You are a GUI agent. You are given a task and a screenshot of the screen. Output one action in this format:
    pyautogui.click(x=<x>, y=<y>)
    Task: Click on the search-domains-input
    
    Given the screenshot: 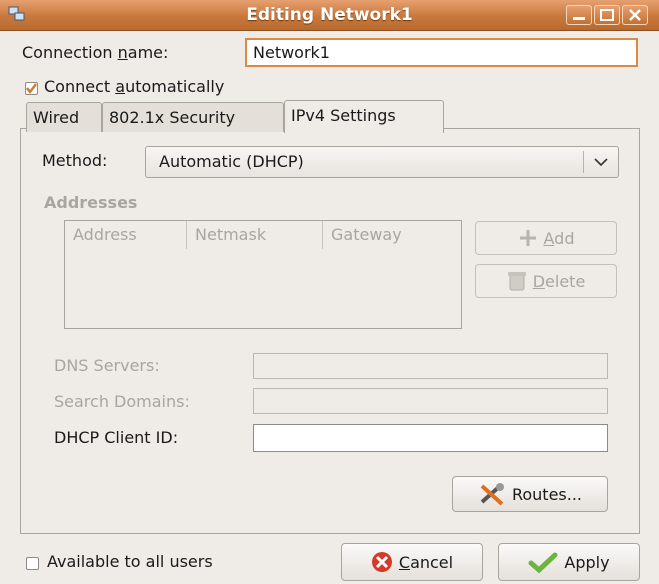 What is the action you would take?
    pyautogui.click(x=430, y=401)
    